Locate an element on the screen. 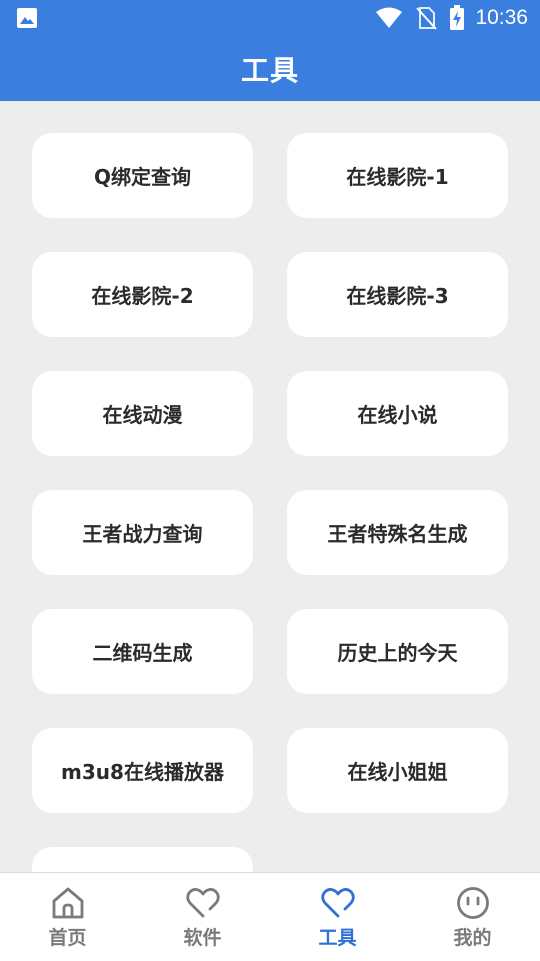 This screenshot has width=540, height=961. tool-online-anime: 在线动漫 is located at coordinates (142, 413).